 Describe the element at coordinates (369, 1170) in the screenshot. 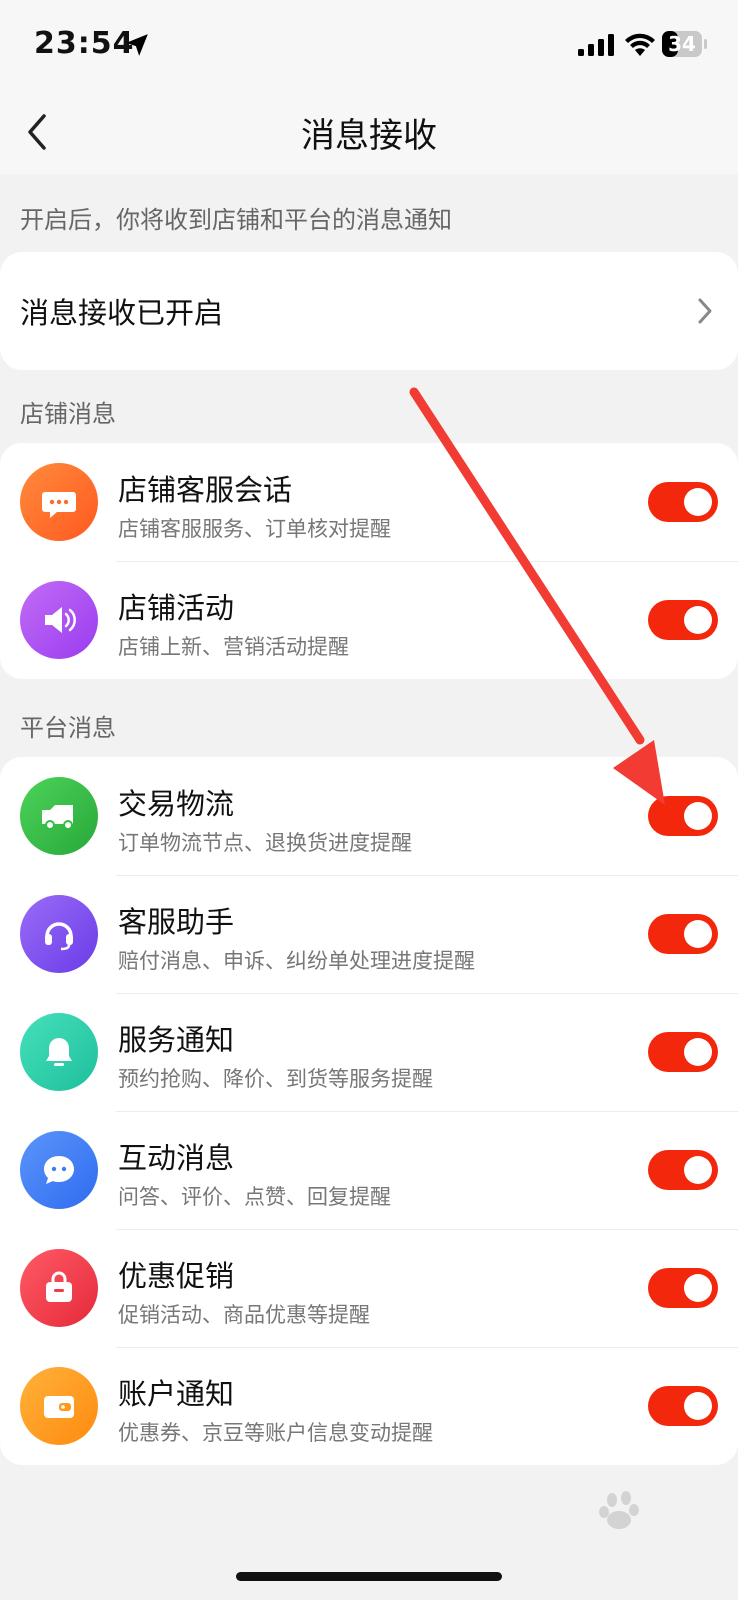

I see `setting-row-interaction: 互动消息 问答、评价、点赞、回复提醒` at that location.